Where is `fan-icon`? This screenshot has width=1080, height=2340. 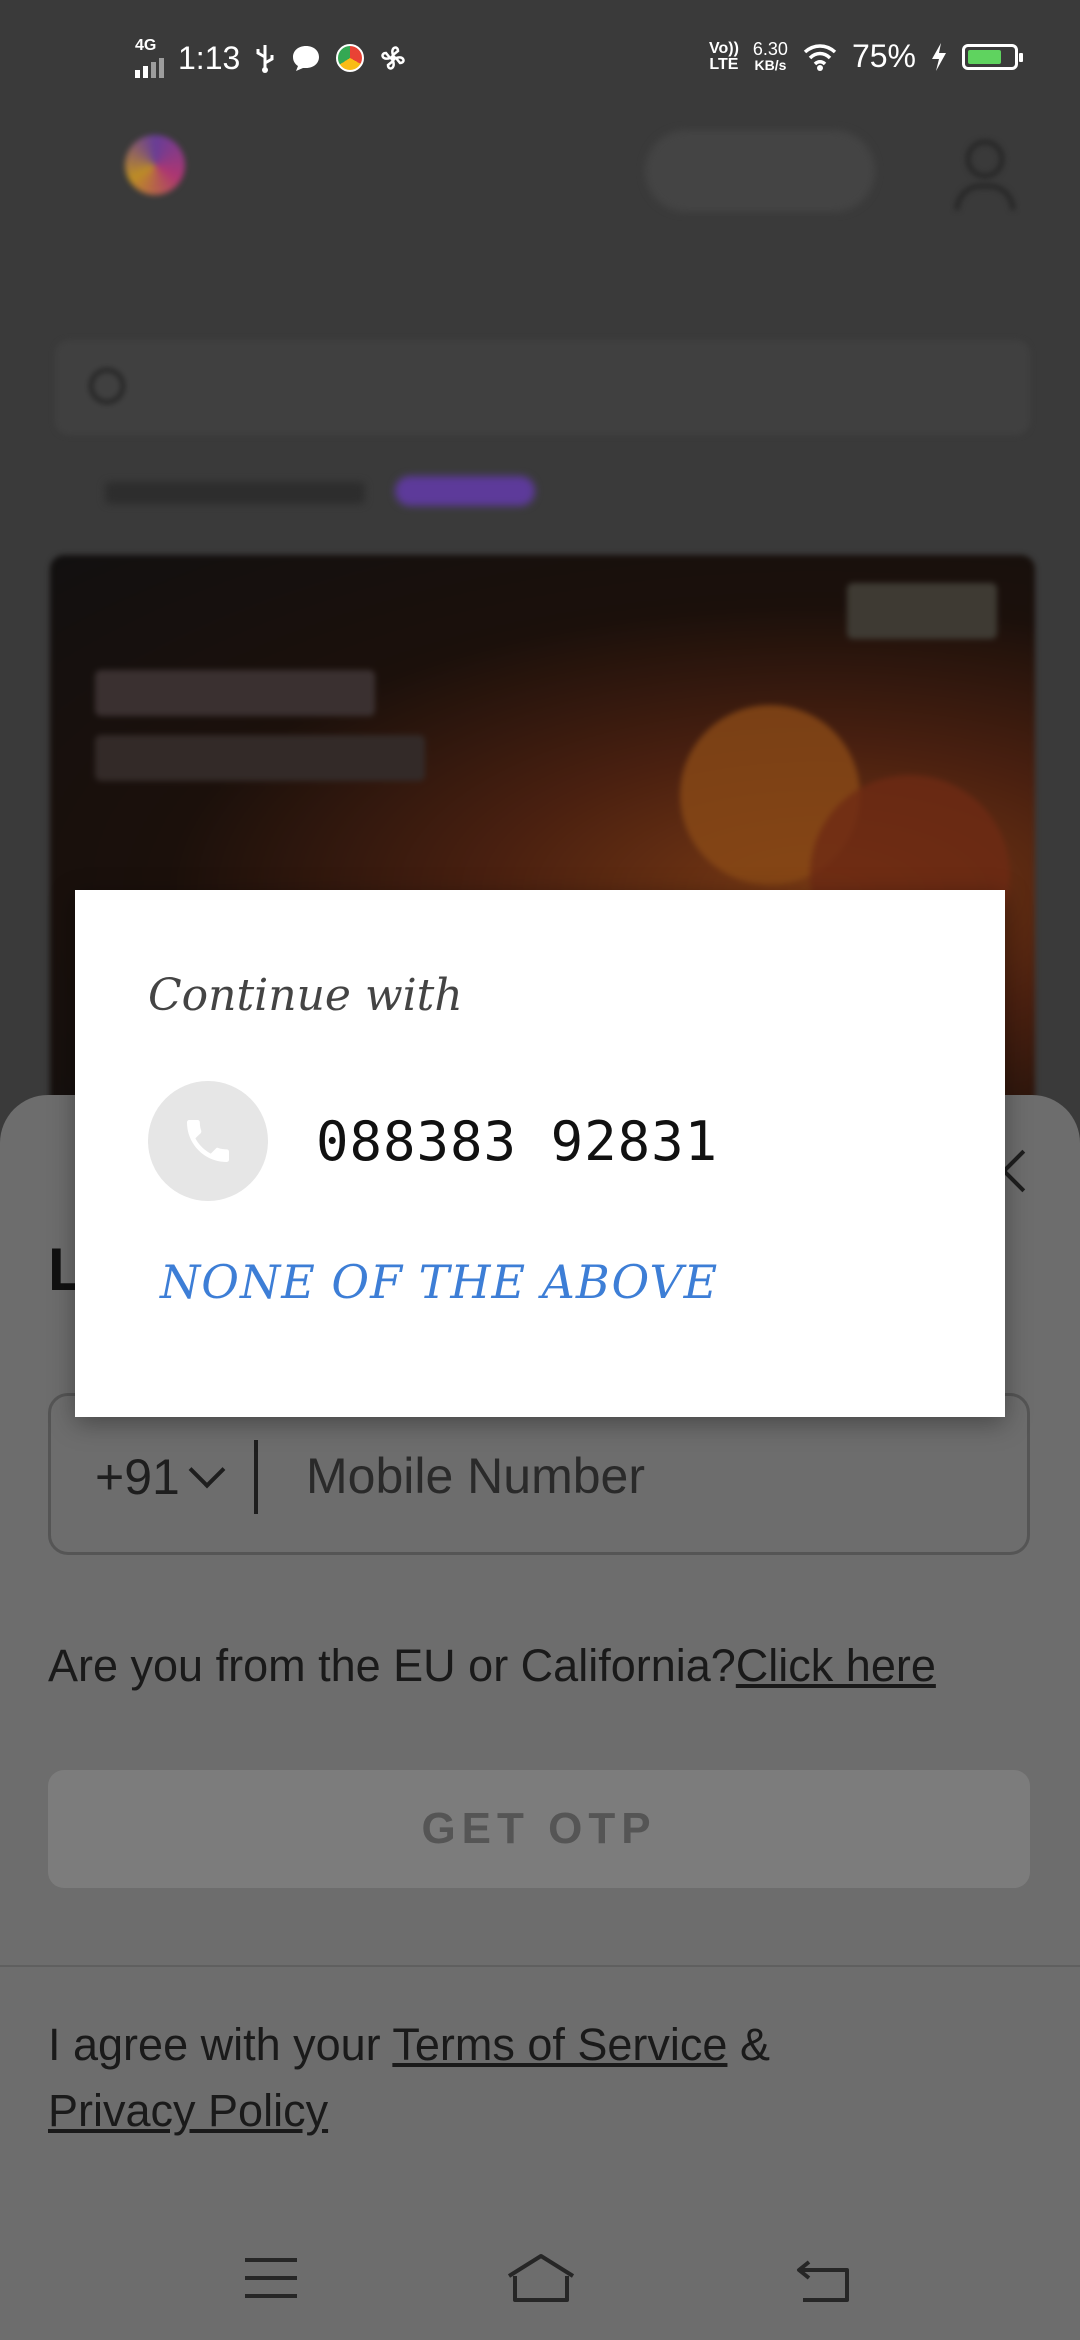 fan-icon is located at coordinates (393, 58).